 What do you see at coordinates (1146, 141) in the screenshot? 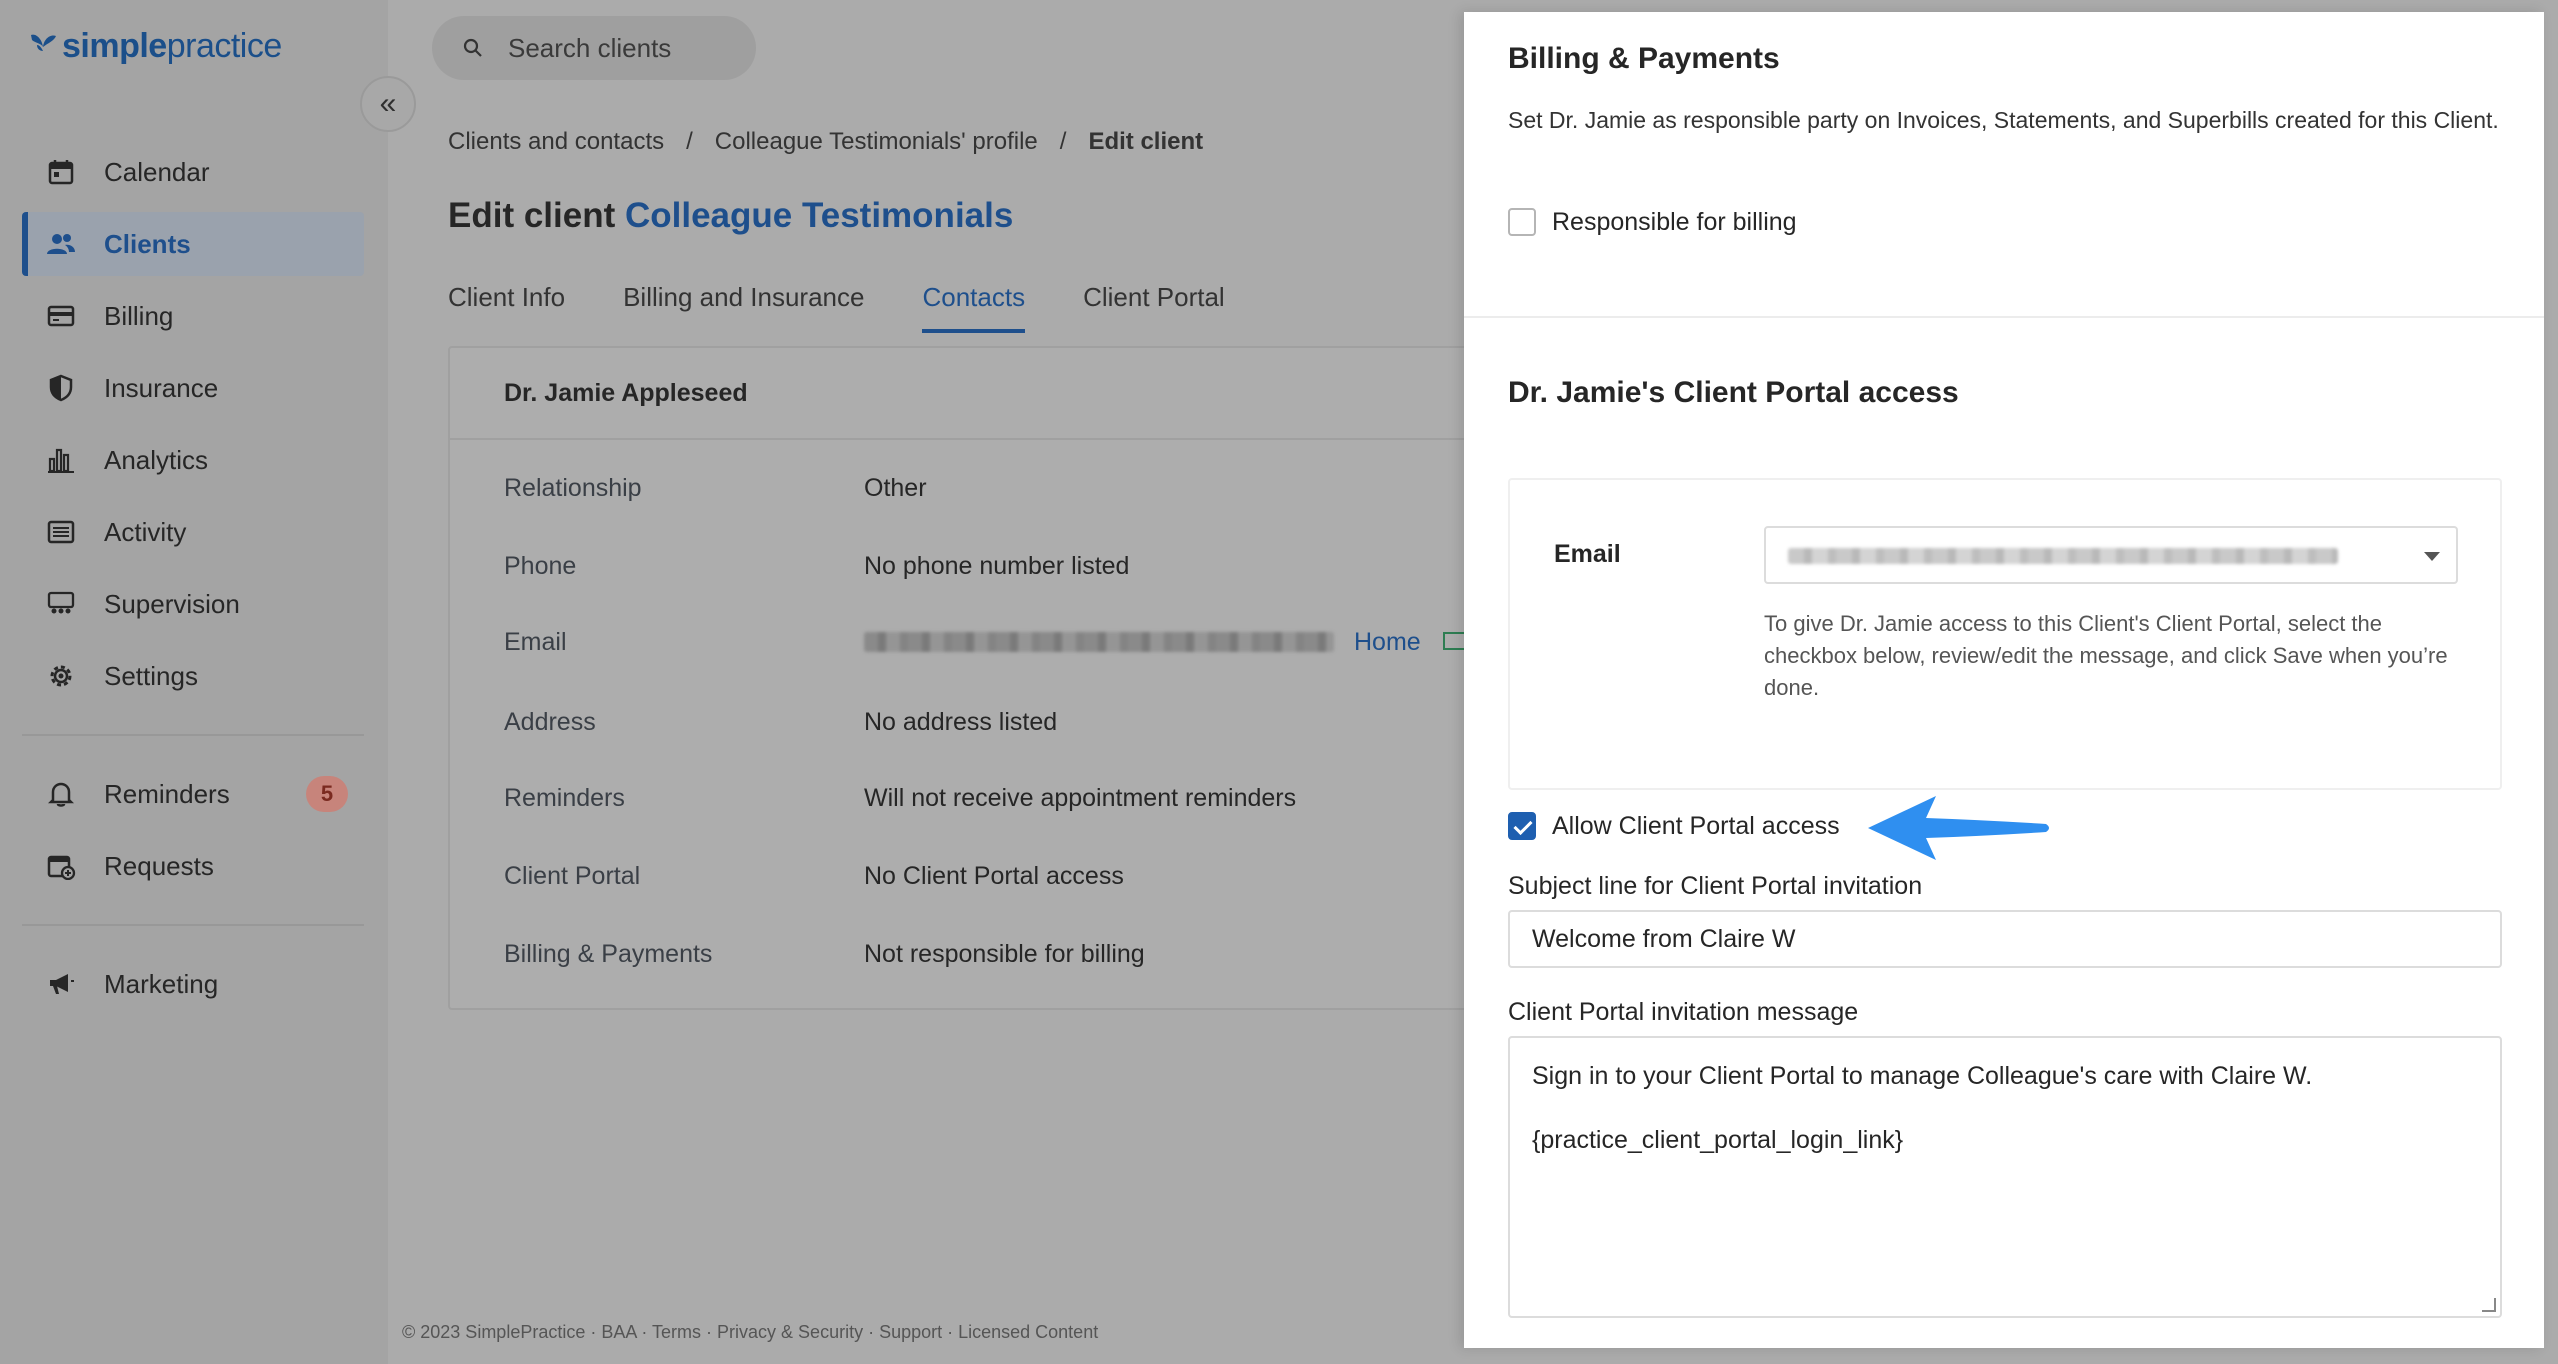
I see `breadcrumb-current: Edit client` at bounding box center [1146, 141].